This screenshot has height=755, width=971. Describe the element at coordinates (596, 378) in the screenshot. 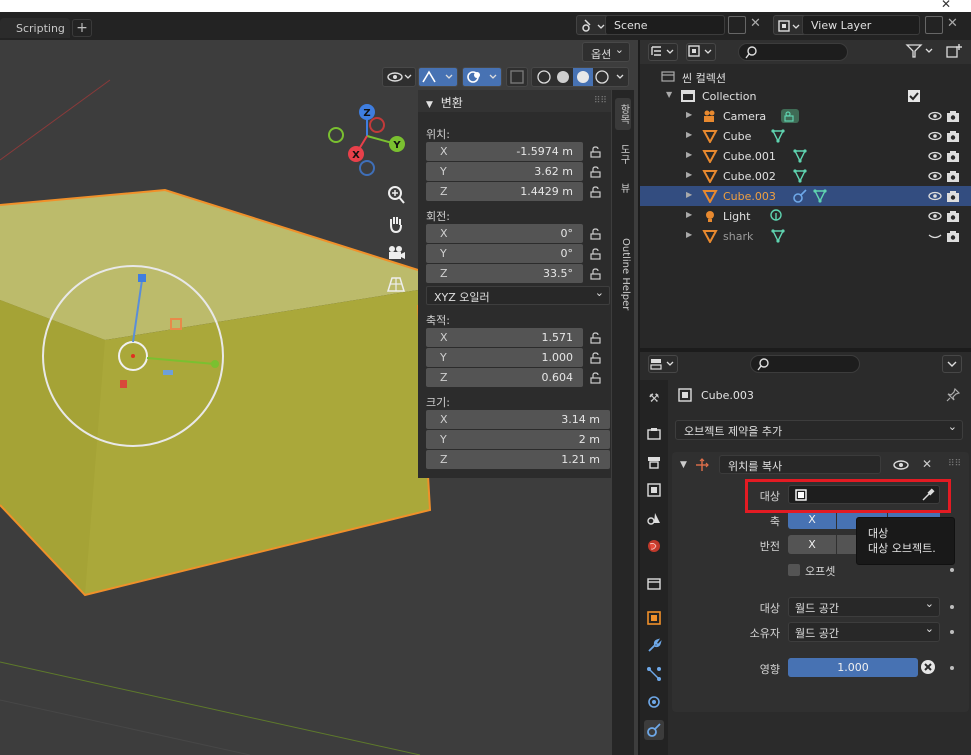

I see `lock-scale-z-icon` at that location.